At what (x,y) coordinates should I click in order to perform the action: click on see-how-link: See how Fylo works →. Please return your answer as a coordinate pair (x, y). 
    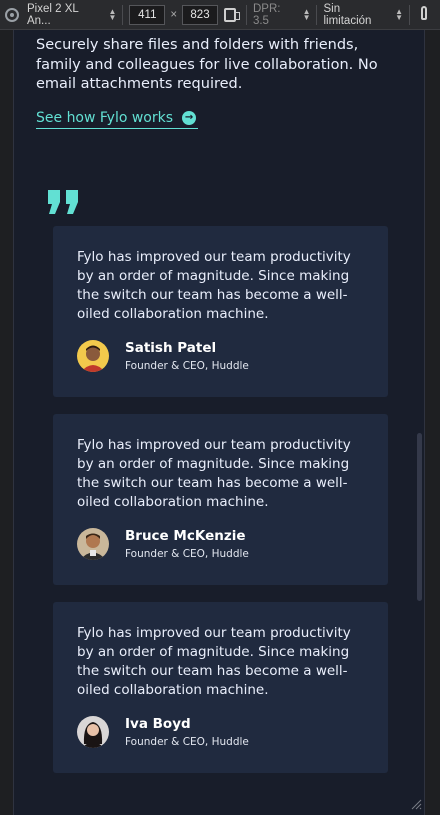
    Looking at the image, I should click on (117, 118).